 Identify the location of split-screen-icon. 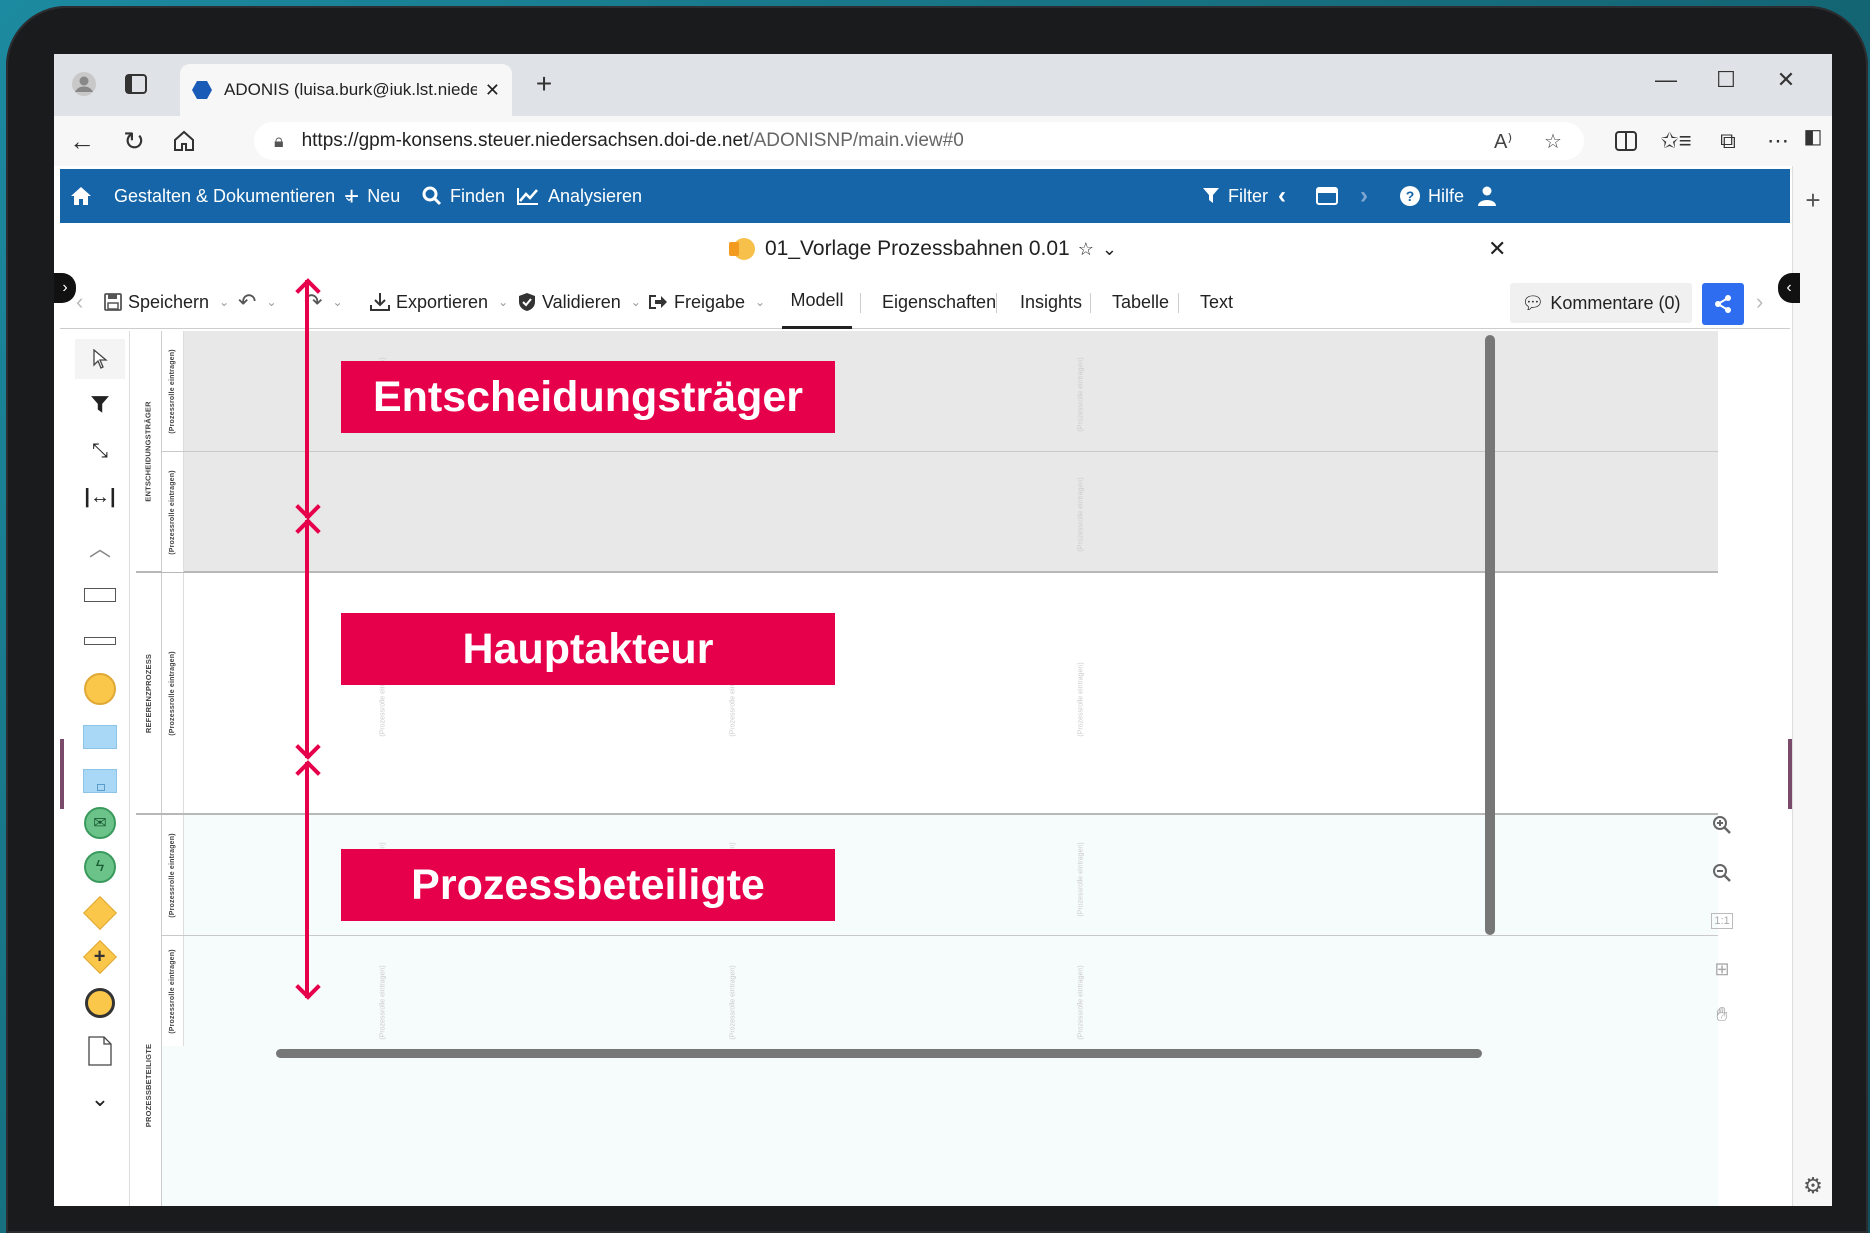
(1626, 141).